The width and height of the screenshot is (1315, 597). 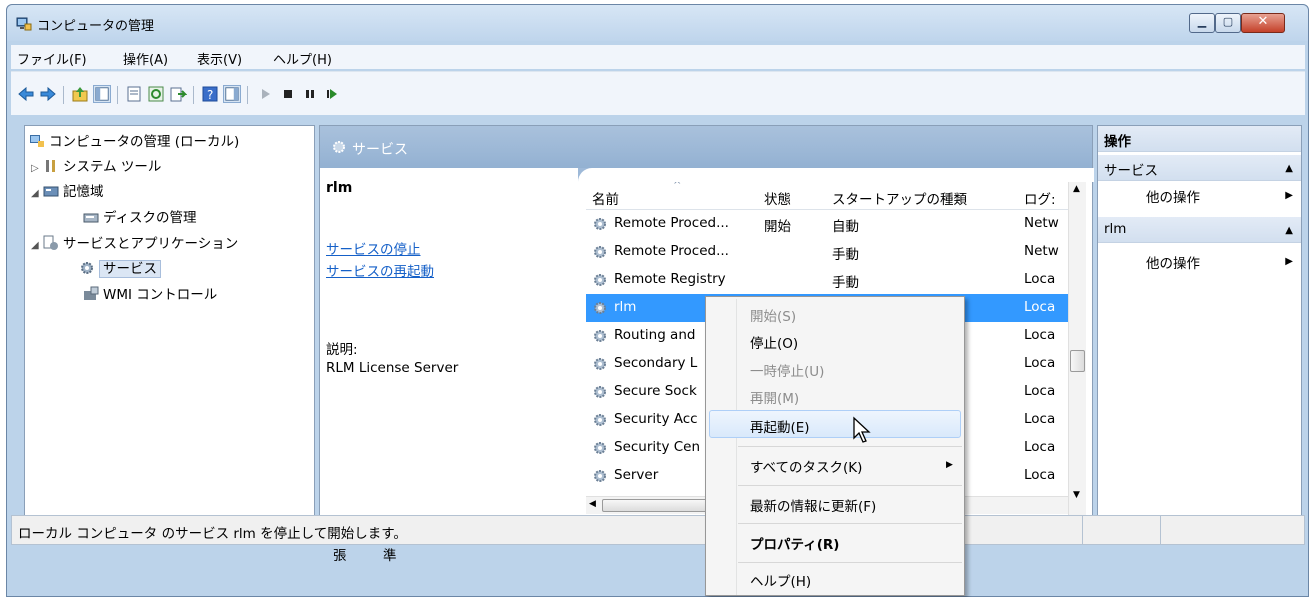 I want to click on help-icon: ?, so click(x=210, y=94).